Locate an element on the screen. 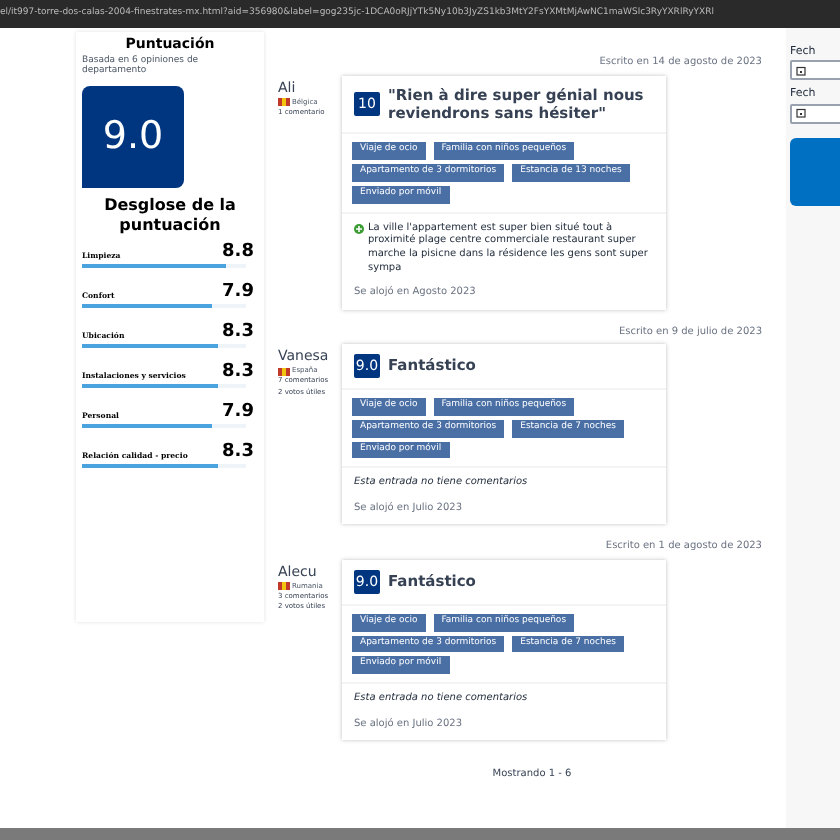 Image resolution: width=840 pixels, height=840 pixels. breakdown-title: Desglose de la puntuación is located at coordinates (170, 215).